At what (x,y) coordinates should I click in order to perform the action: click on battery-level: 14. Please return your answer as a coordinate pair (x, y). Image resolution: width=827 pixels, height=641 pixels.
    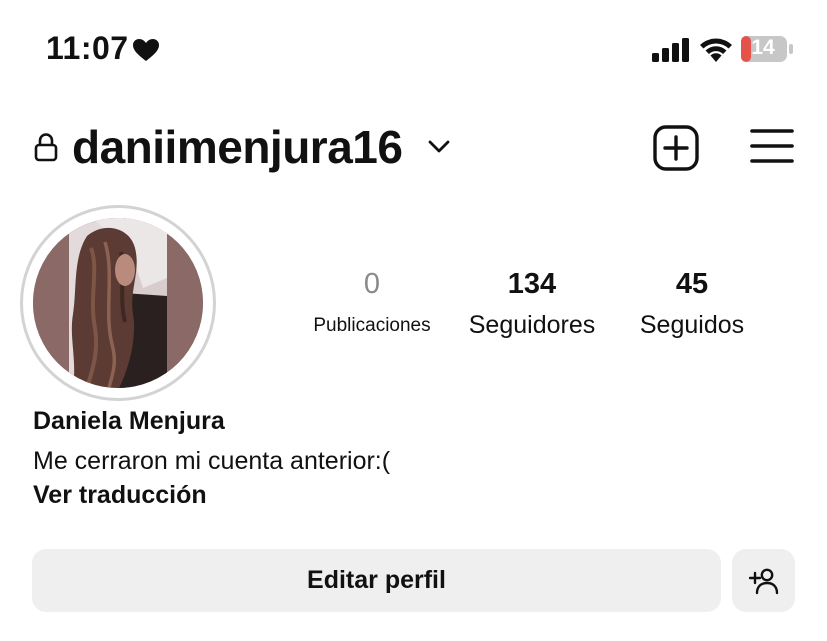
    Looking at the image, I should click on (763, 47).